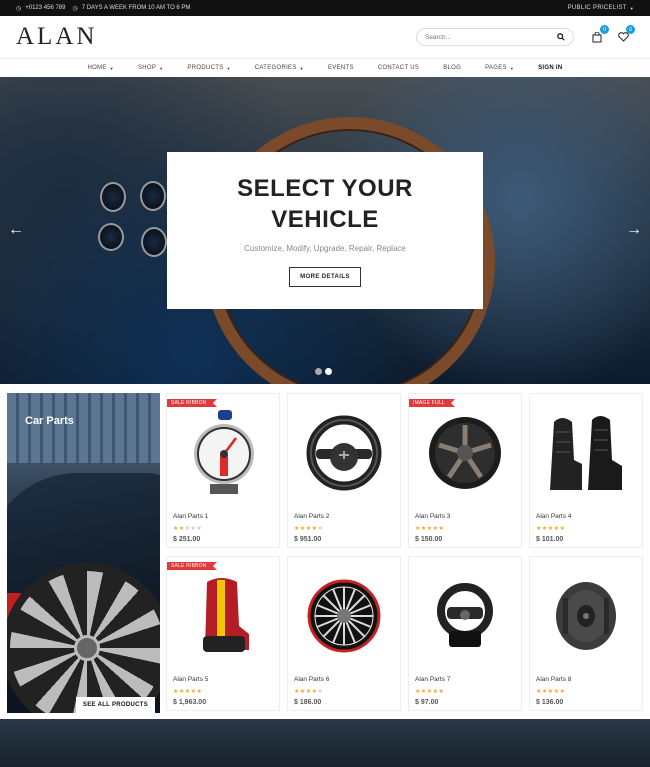  I want to click on nav-item-pages: PAGES ▼, so click(499, 68).